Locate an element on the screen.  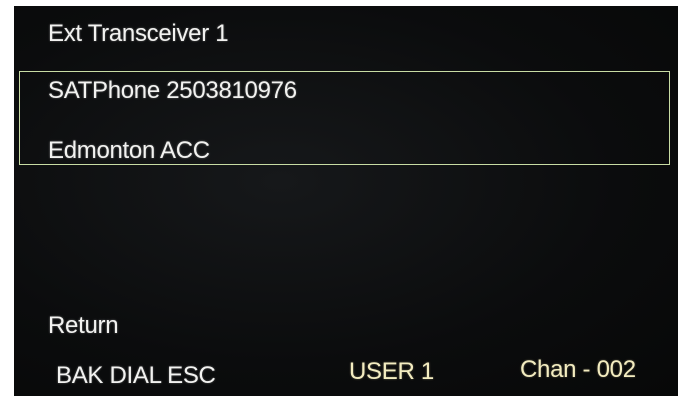
contact-name: Edmonton ACC is located at coordinates (129, 151).